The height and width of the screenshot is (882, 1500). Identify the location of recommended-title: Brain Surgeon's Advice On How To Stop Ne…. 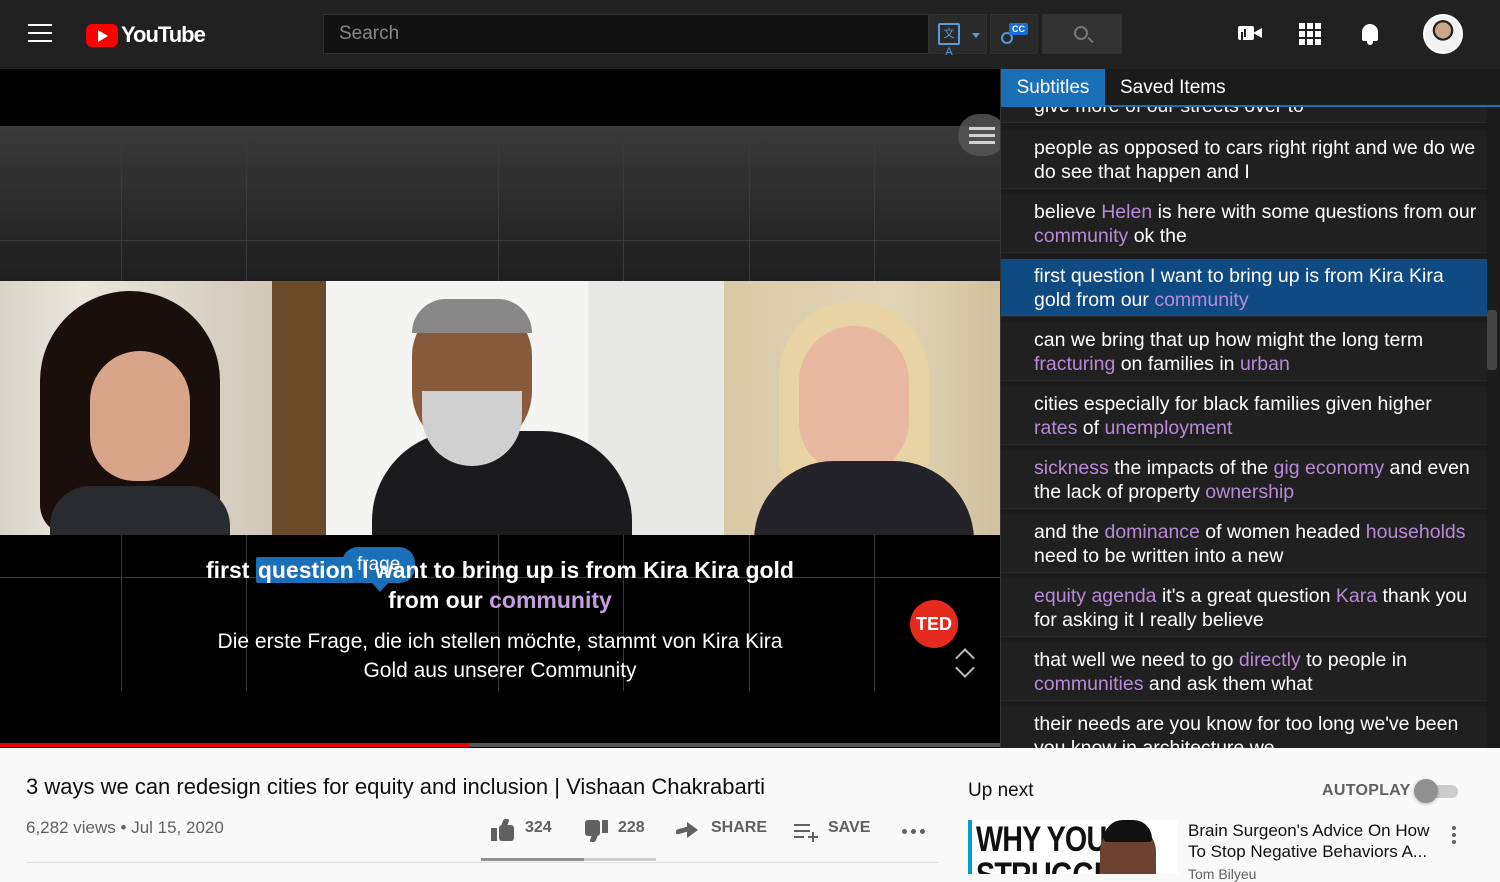
(1313, 841).